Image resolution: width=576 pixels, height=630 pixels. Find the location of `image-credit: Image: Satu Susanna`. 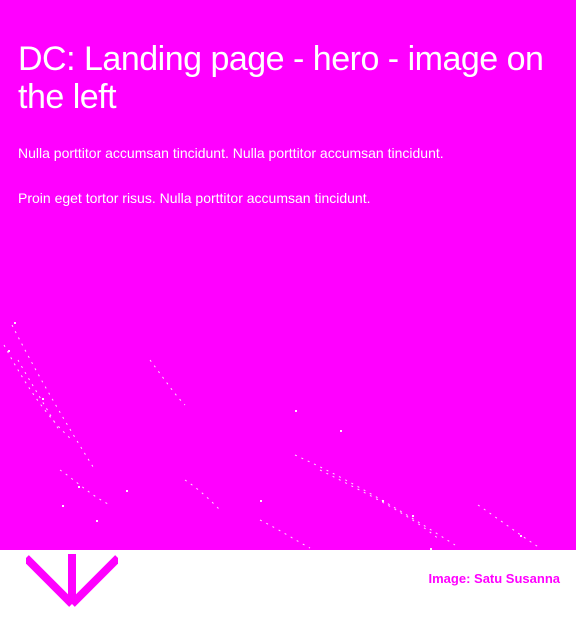

image-credit: Image: Satu Susanna is located at coordinates (494, 578).